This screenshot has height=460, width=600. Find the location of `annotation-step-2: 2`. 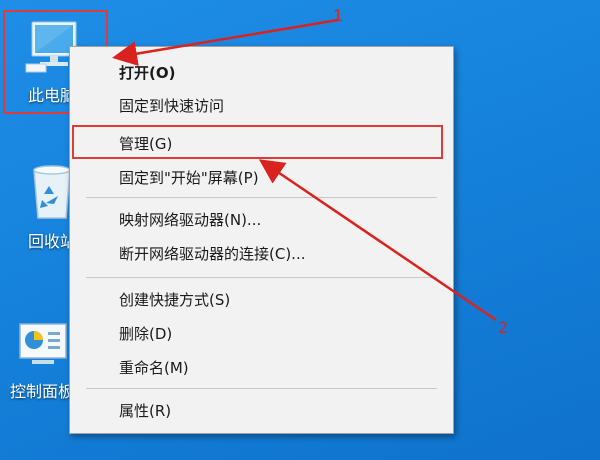

annotation-step-2: 2 is located at coordinates (503, 327).